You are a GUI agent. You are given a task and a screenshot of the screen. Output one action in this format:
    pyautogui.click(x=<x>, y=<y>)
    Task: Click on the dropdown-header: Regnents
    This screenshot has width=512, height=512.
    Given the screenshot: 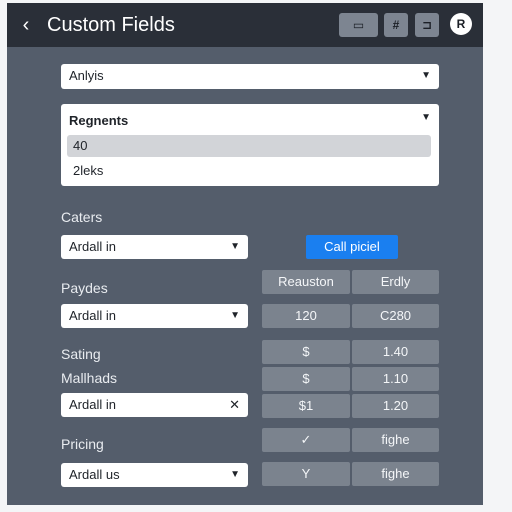 What is the action you would take?
    pyautogui.click(x=99, y=120)
    